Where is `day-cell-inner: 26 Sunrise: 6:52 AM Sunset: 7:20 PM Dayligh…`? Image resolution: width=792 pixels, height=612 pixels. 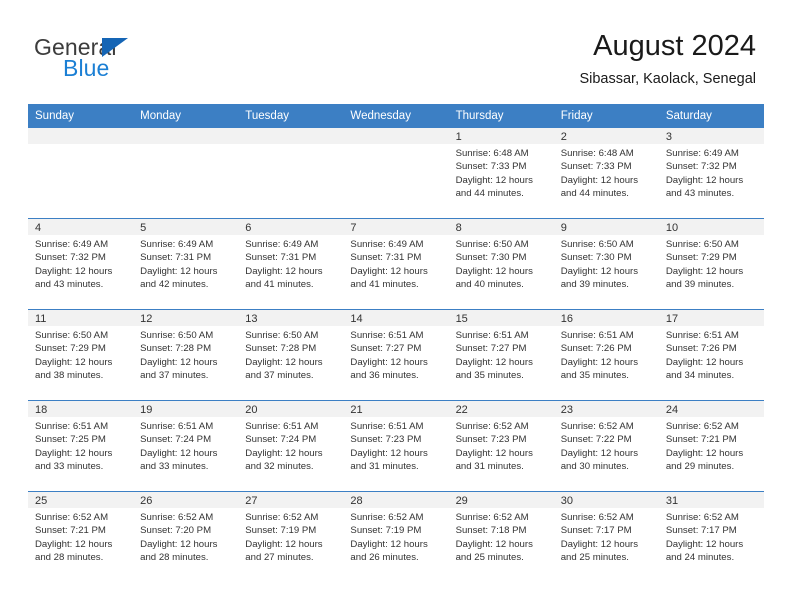 day-cell-inner: 26 Sunrise: 6:52 AM Sunset: 7:20 PM Dayligh… is located at coordinates (186, 537).